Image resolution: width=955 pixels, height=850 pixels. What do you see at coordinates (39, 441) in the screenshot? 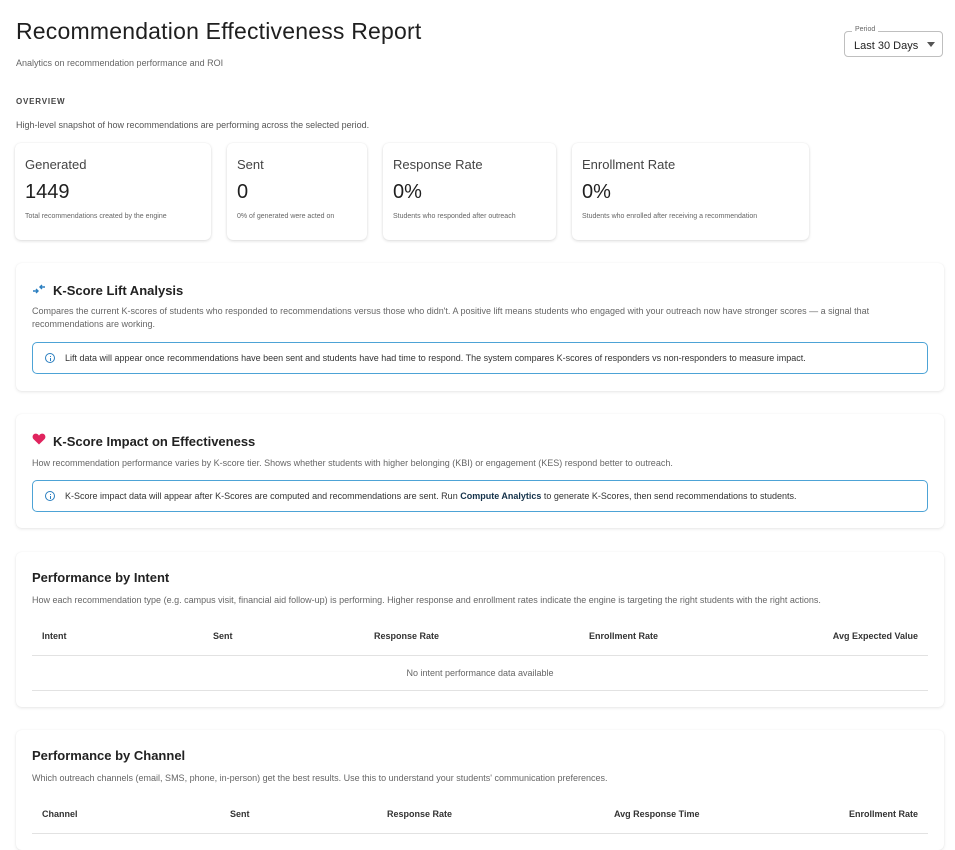
I see `heart-icon` at bounding box center [39, 441].